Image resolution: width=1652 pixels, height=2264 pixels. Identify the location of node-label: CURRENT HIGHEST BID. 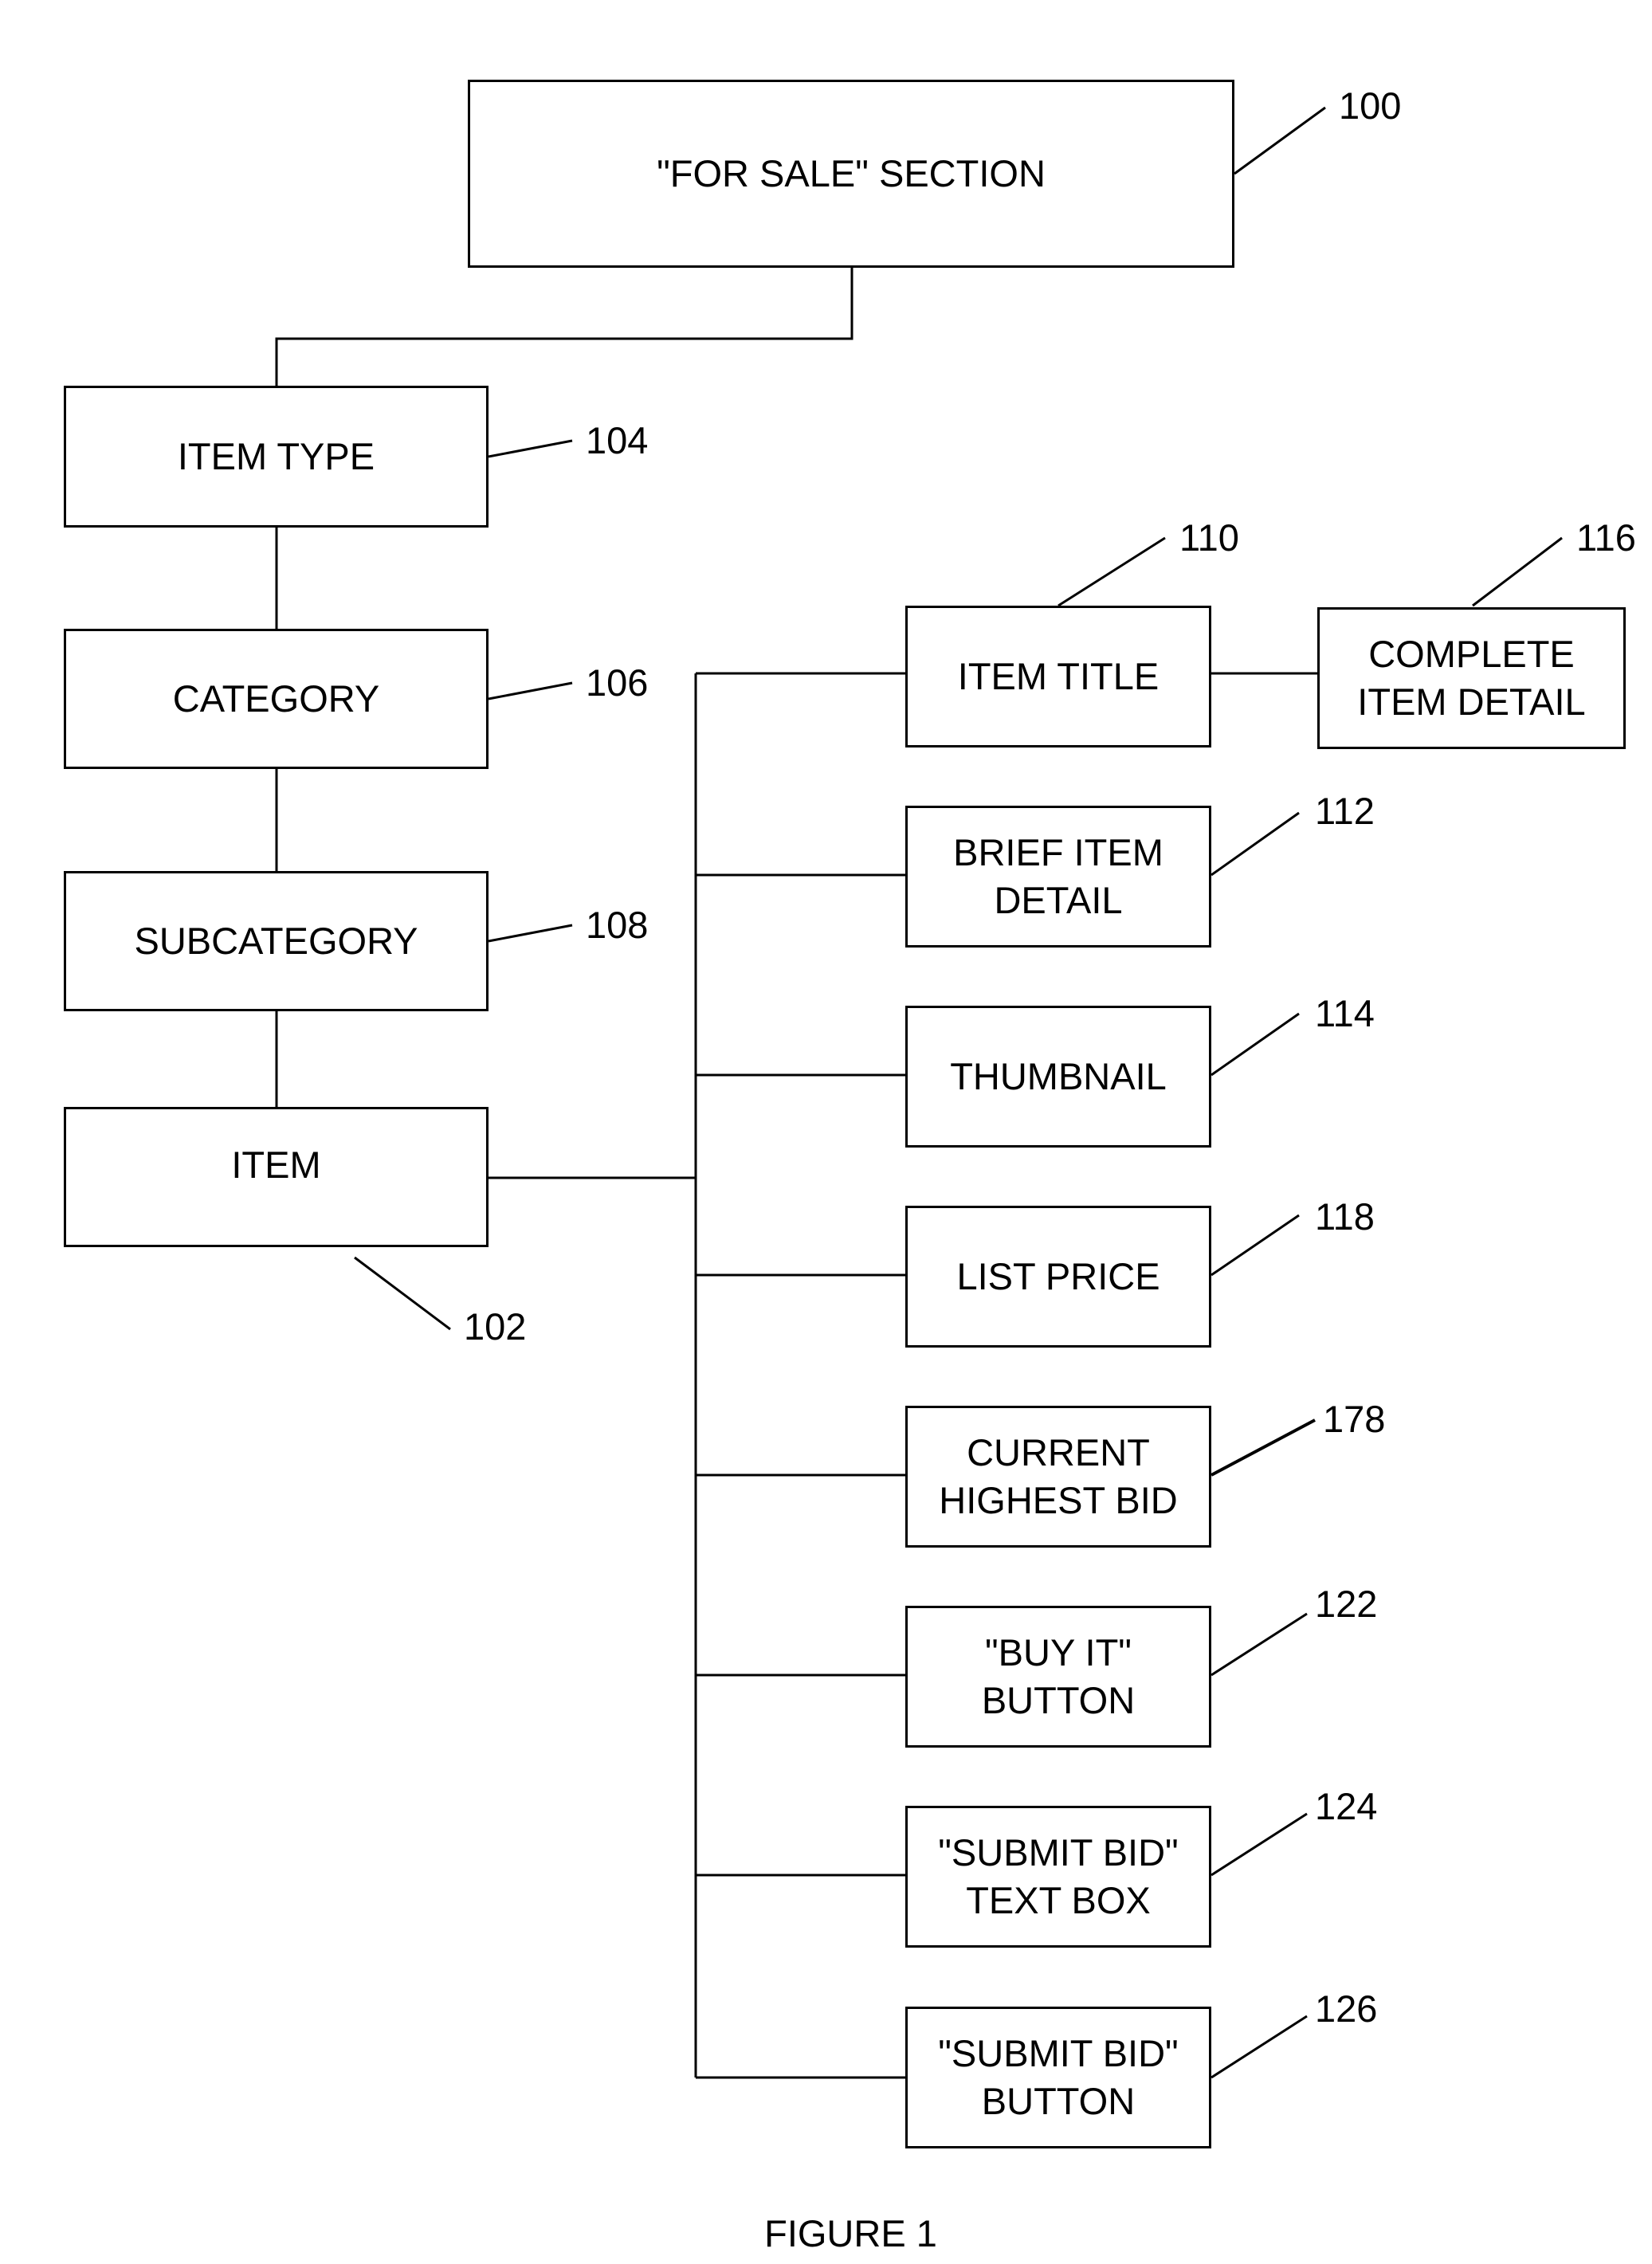
(1058, 1476).